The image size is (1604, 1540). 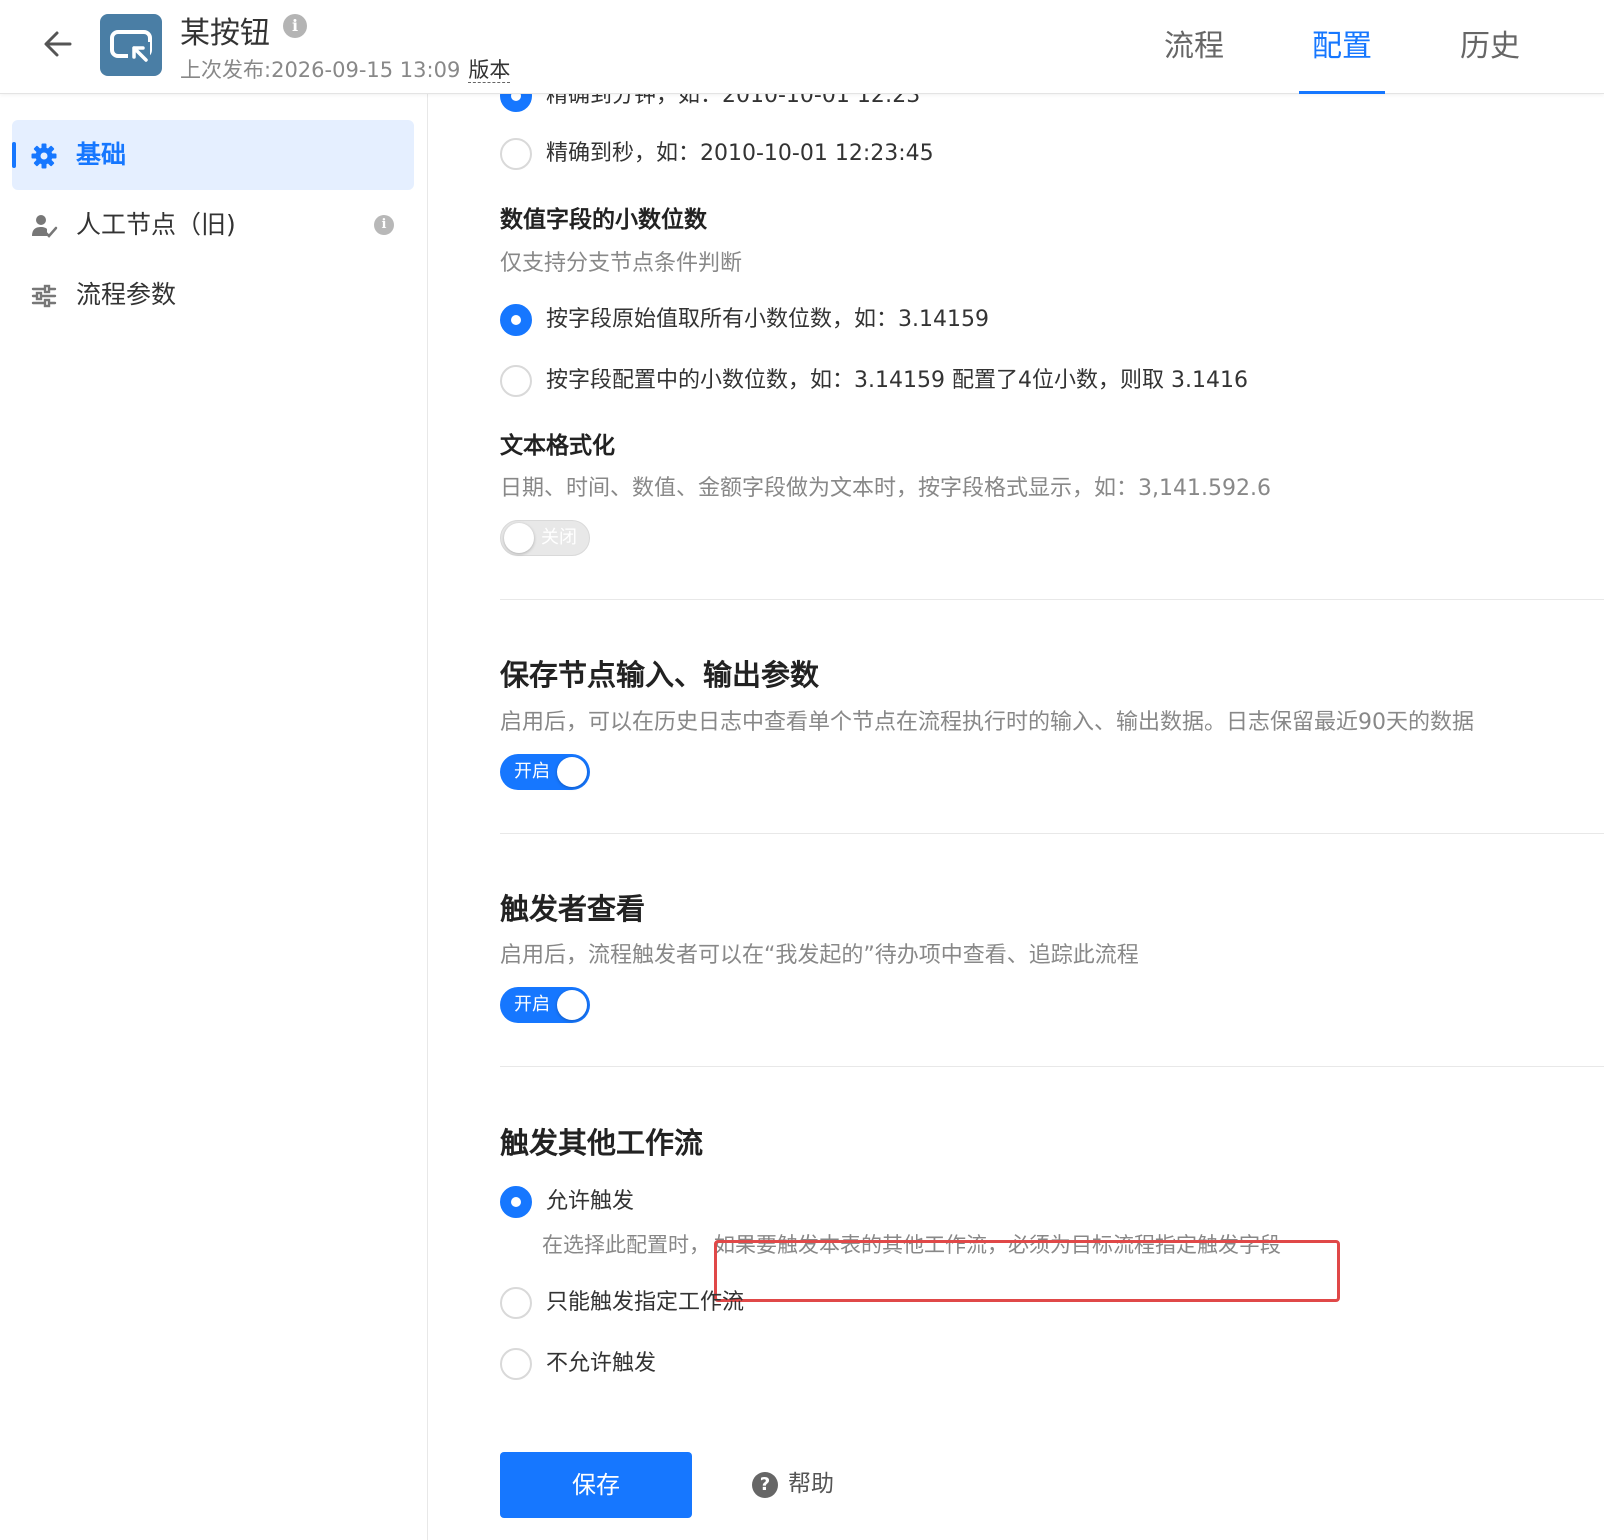 I want to click on publish-time: 2026-09-15 13:09, so click(x=366, y=70).